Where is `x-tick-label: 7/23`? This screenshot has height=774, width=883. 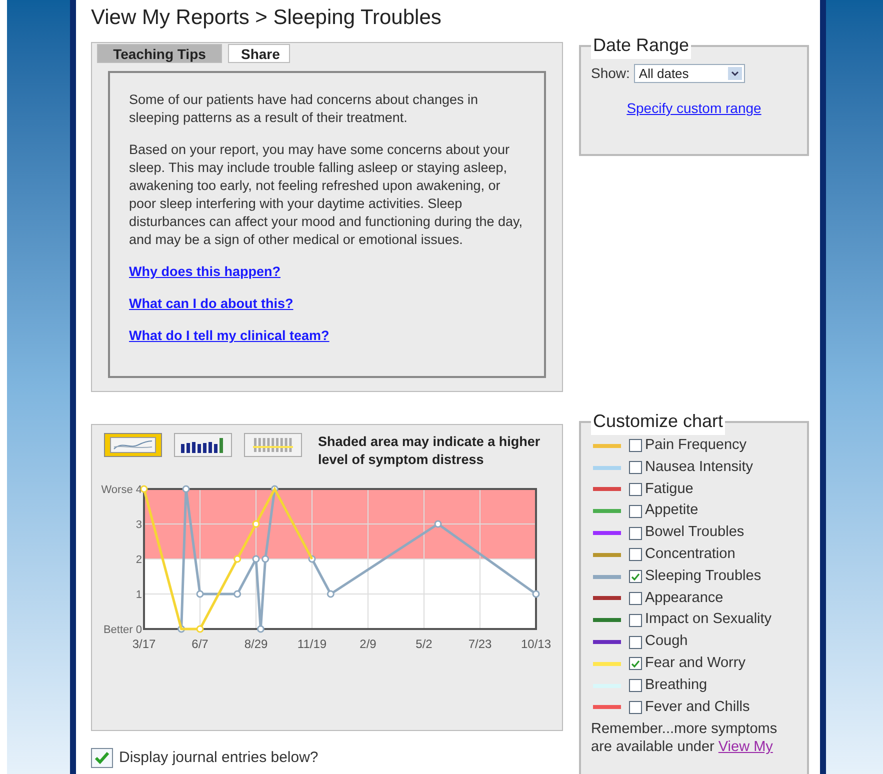 x-tick-label: 7/23 is located at coordinates (480, 644).